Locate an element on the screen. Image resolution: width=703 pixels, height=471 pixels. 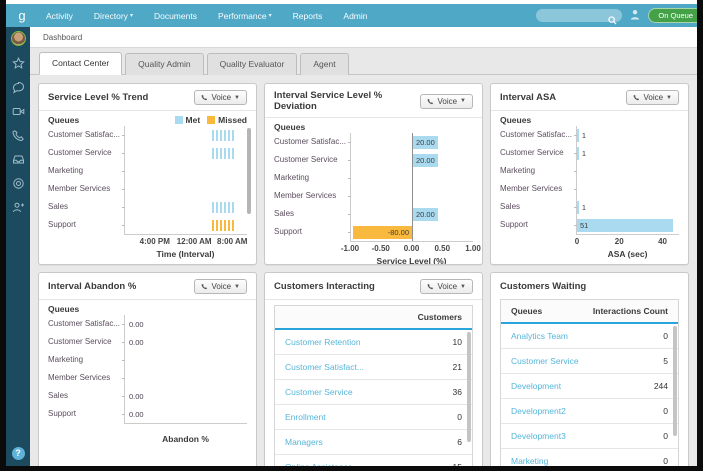
table-row: Managers 6 is located at coordinates (373, 442).